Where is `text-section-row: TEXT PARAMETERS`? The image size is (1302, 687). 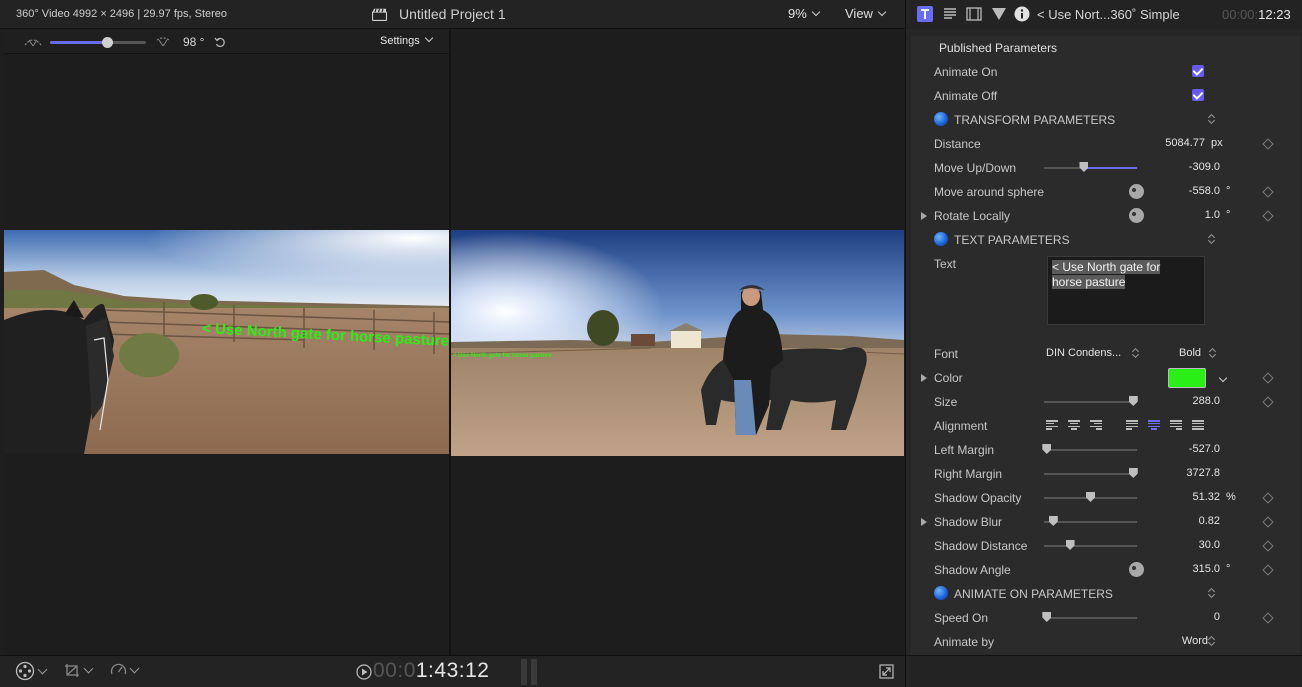 text-section-row: TEXT PARAMETERS is located at coordinates (1105, 240).